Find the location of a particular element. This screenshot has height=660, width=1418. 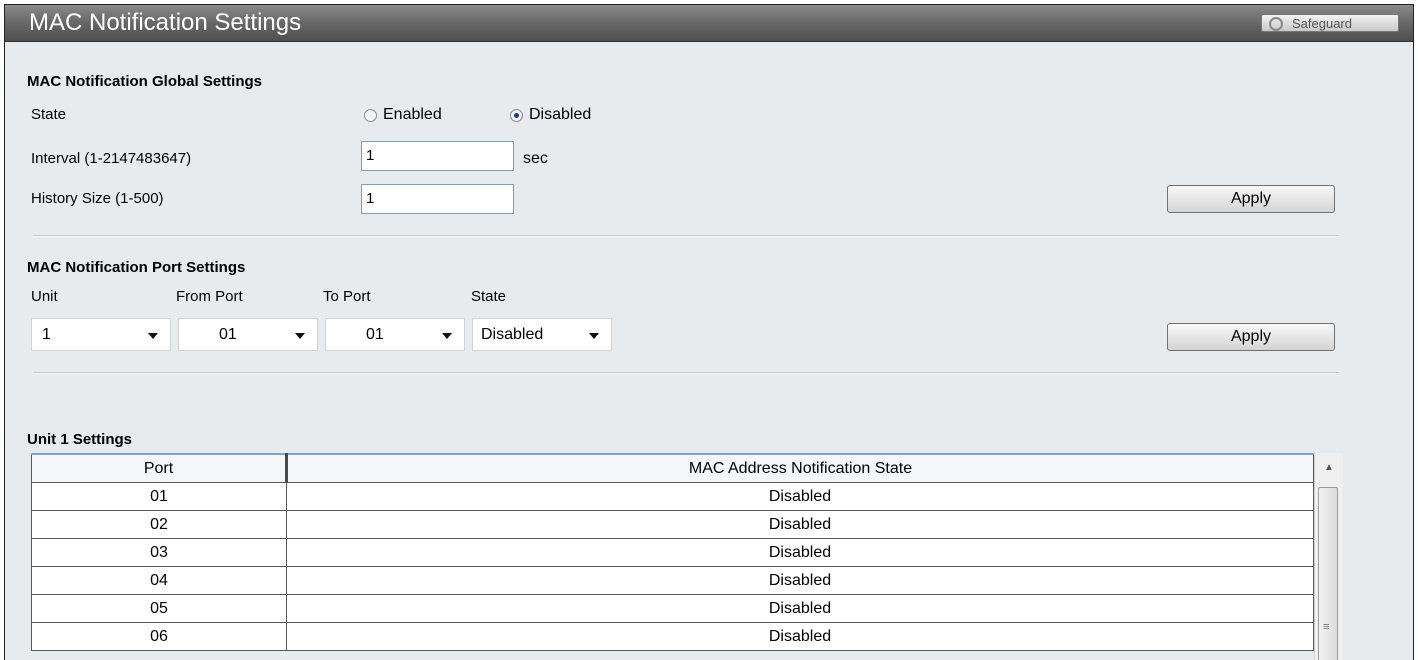

disabled-label: Disabled is located at coordinates (560, 114).